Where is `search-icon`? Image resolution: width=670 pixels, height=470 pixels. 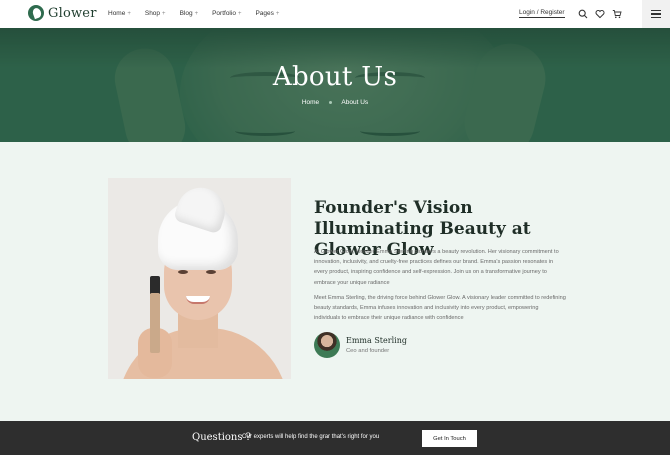 search-icon is located at coordinates (583, 14).